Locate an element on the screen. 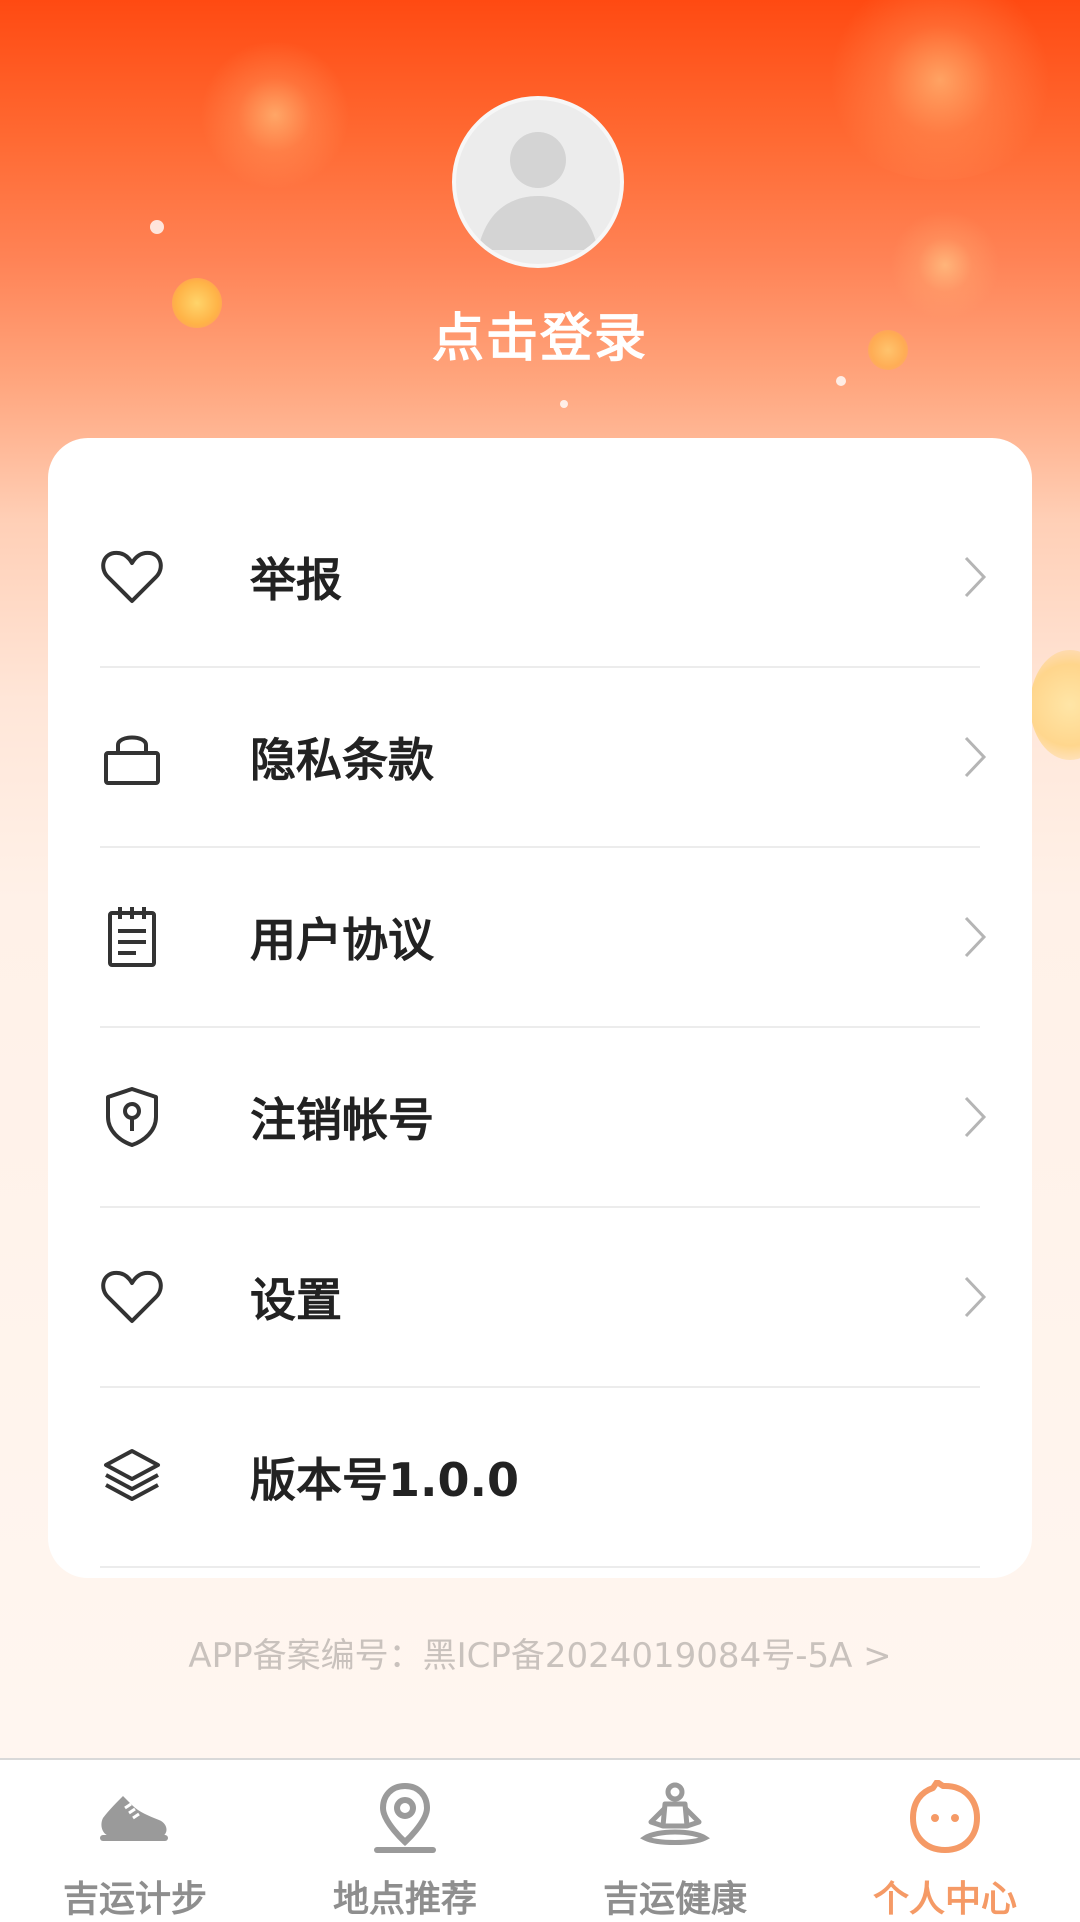 This screenshot has width=1080, height=1922. tab-label: 个人中心 is located at coordinates (944, 1899).